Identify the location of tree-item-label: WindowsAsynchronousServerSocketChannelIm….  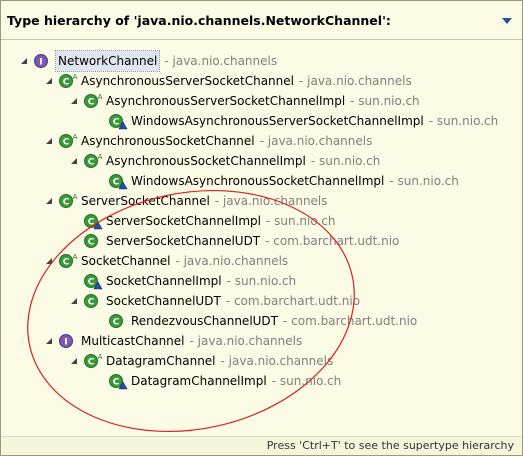
(277, 121).